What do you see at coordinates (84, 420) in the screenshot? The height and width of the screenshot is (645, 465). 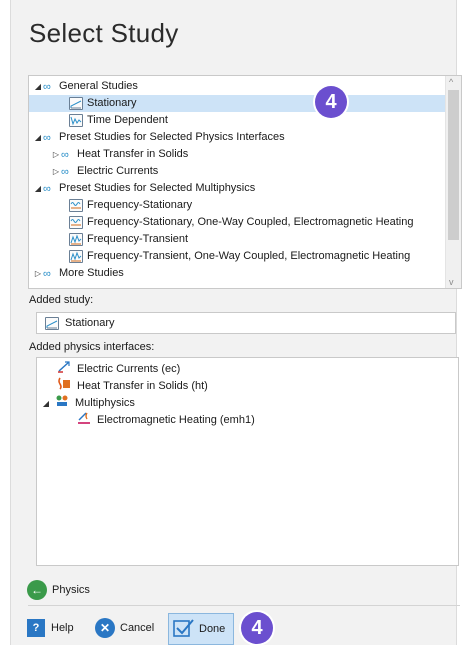 I see `electromagnetic-heating-icon` at bounding box center [84, 420].